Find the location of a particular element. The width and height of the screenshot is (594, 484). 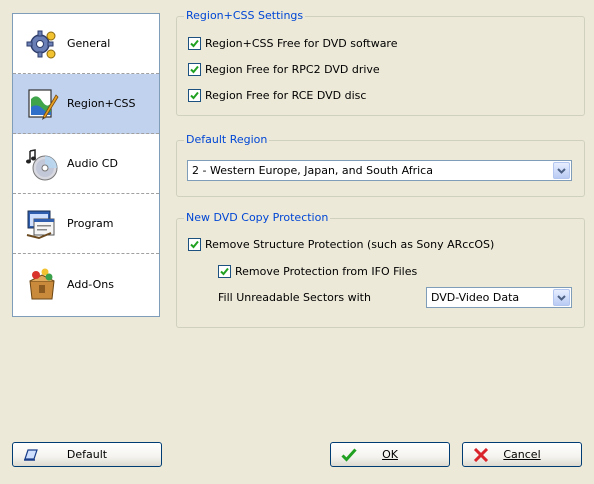

region-css-free-dvd-software-label: Region+CSS Free for DVD software is located at coordinates (301, 43).